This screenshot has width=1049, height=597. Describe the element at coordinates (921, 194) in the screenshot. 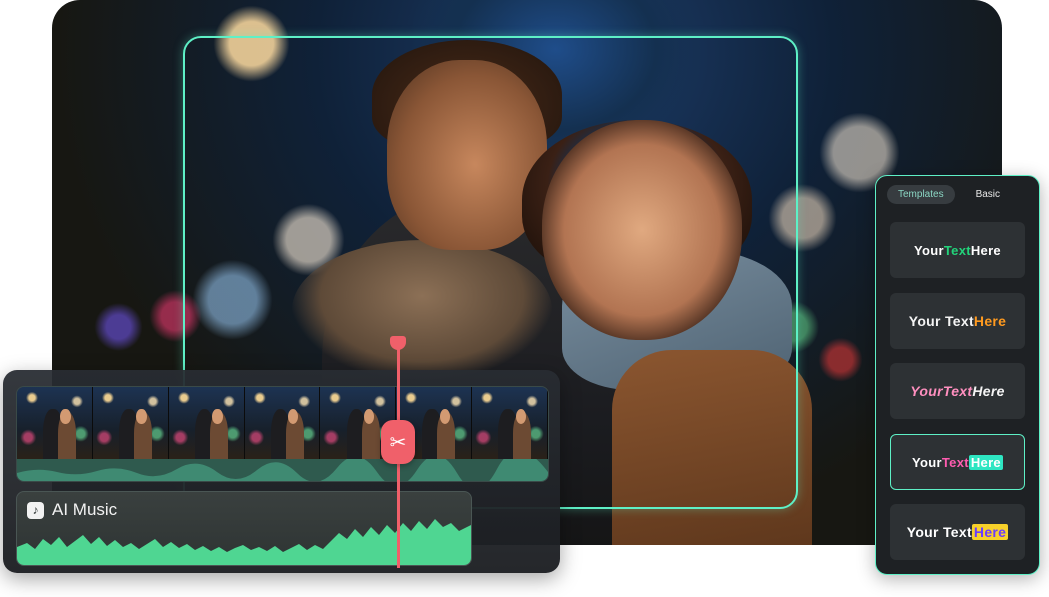

I see `tab-templates: Templates` at that location.